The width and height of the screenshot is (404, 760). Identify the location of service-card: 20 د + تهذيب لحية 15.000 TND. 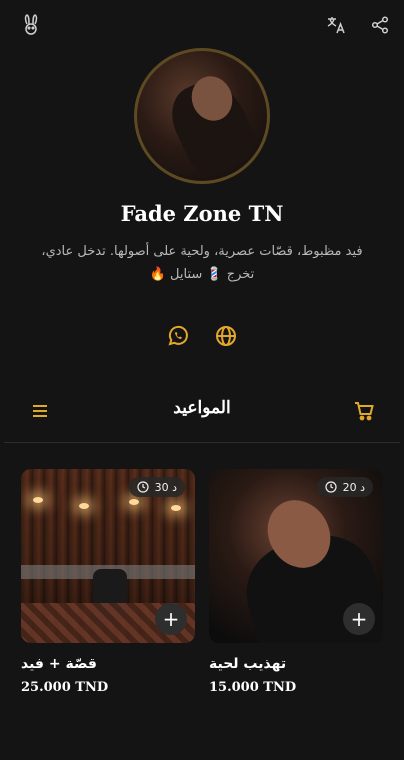
(296, 582).